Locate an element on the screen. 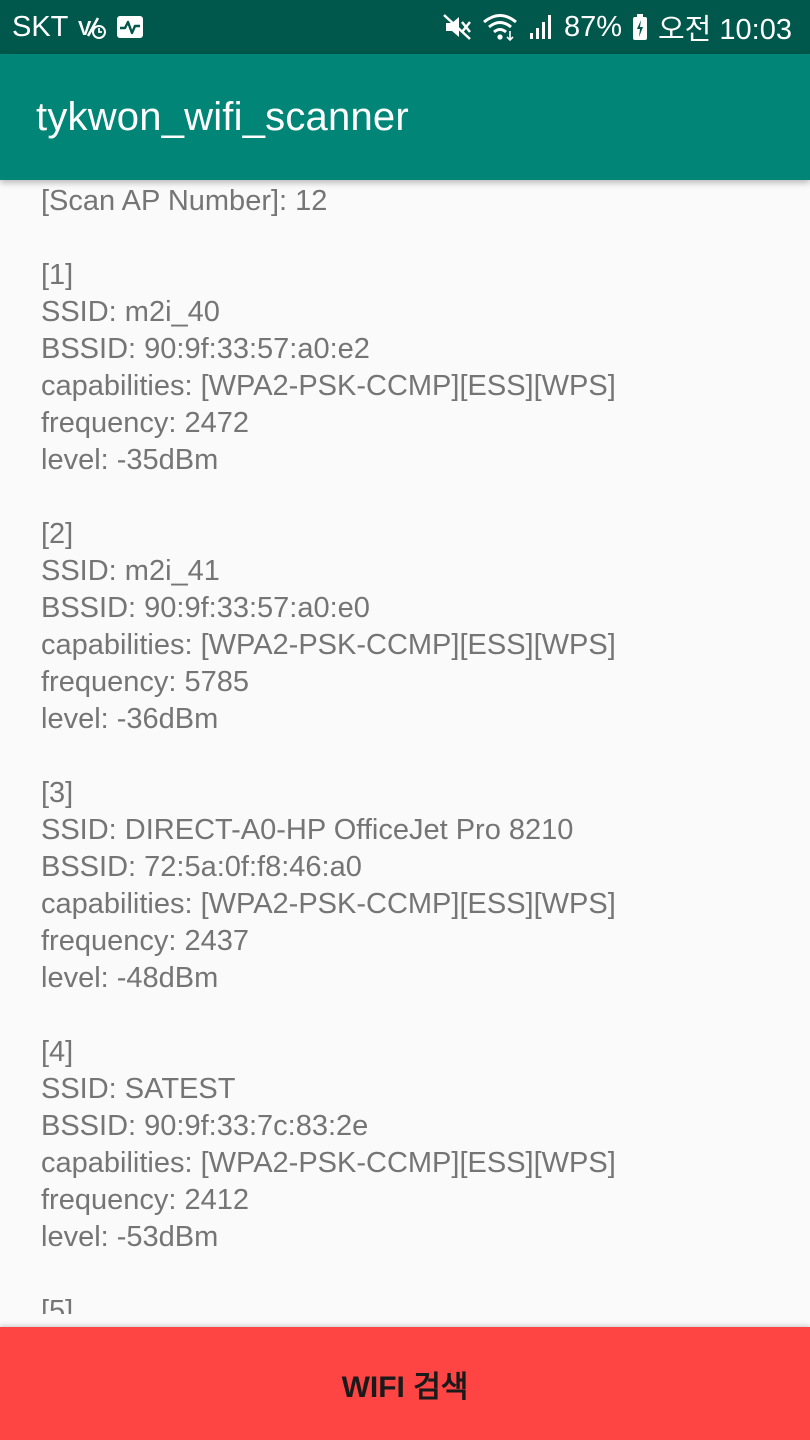  carrier-label: SKT is located at coordinates (40, 26).